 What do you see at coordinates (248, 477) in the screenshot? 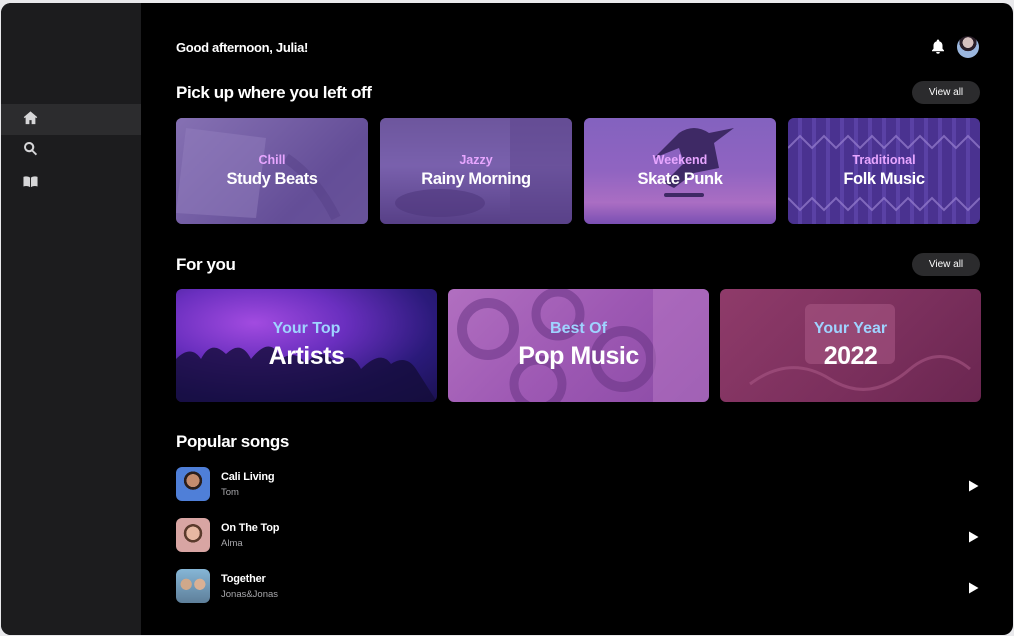
I see `song-title: Cali Living` at bounding box center [248, 477].